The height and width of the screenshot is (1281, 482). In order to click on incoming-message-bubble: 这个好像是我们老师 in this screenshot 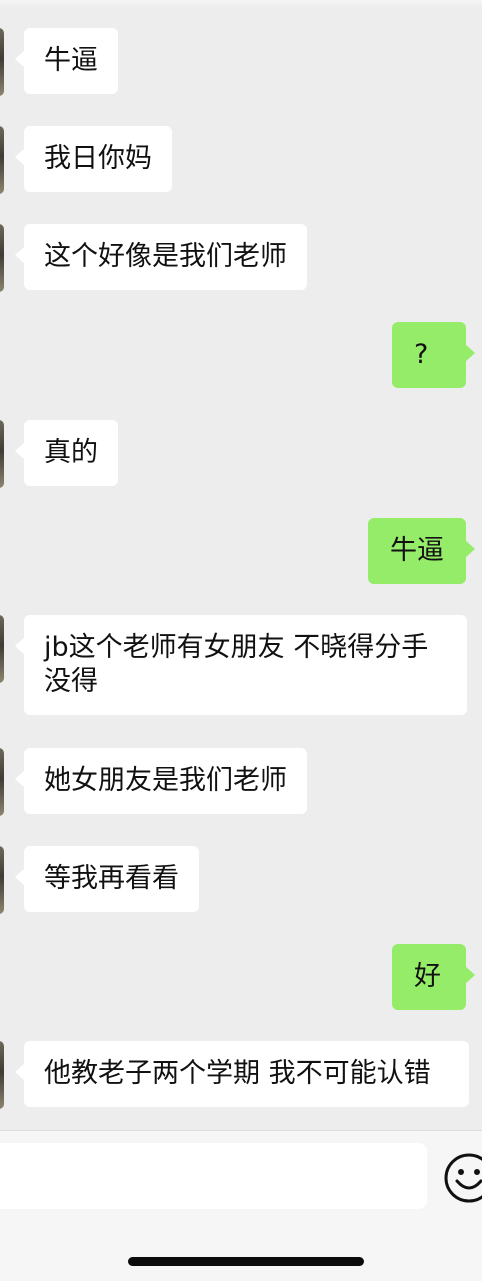, I will do `click(161, 257)`.